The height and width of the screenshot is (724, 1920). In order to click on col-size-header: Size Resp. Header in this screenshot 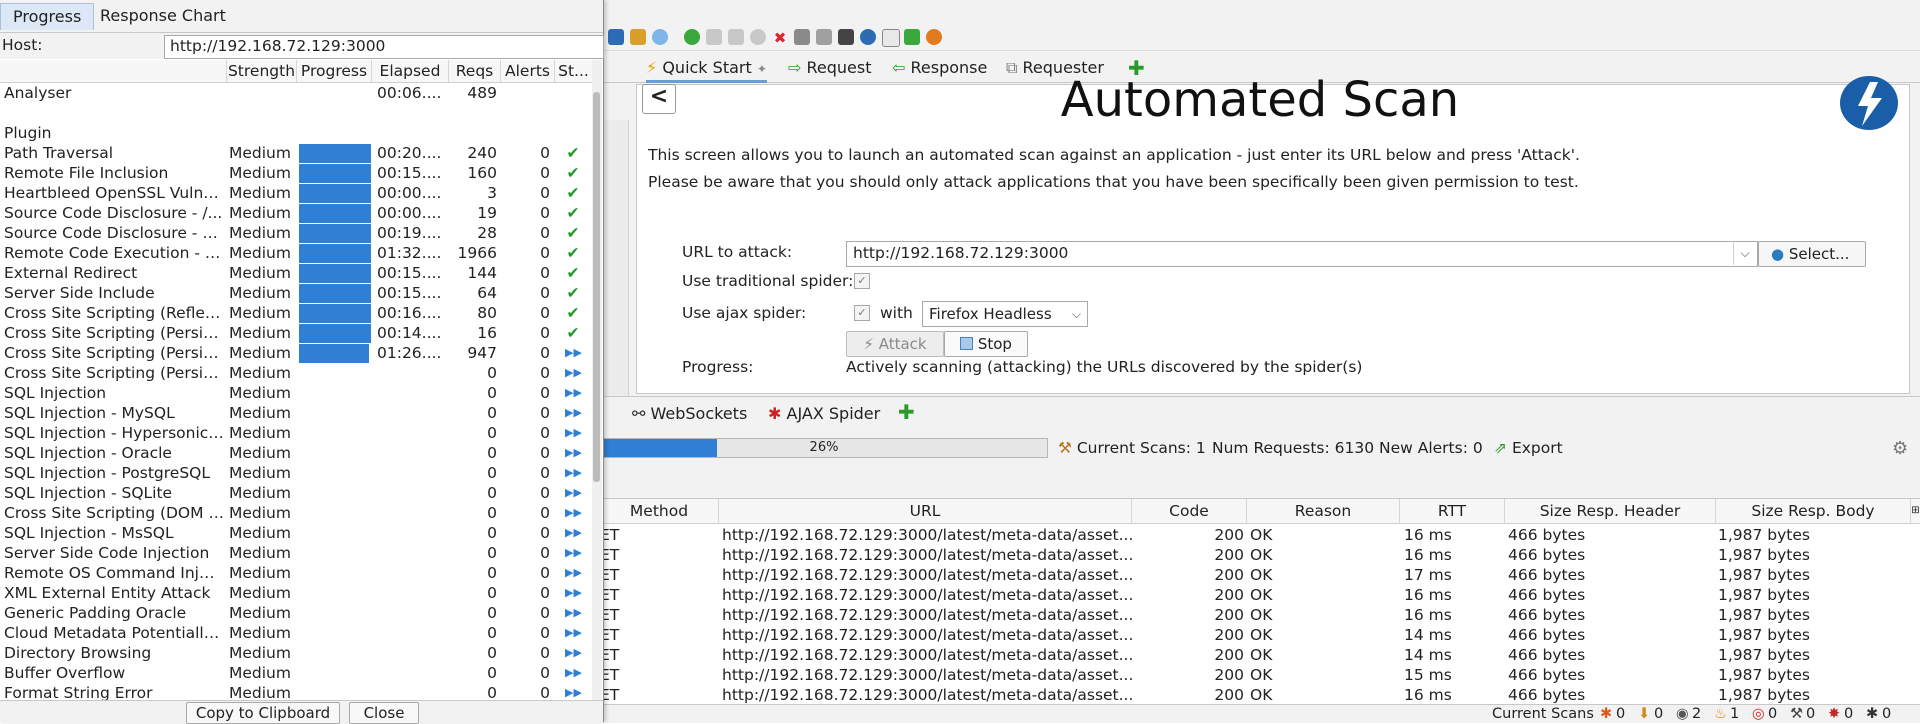, I will do `click(1610, 511)`.